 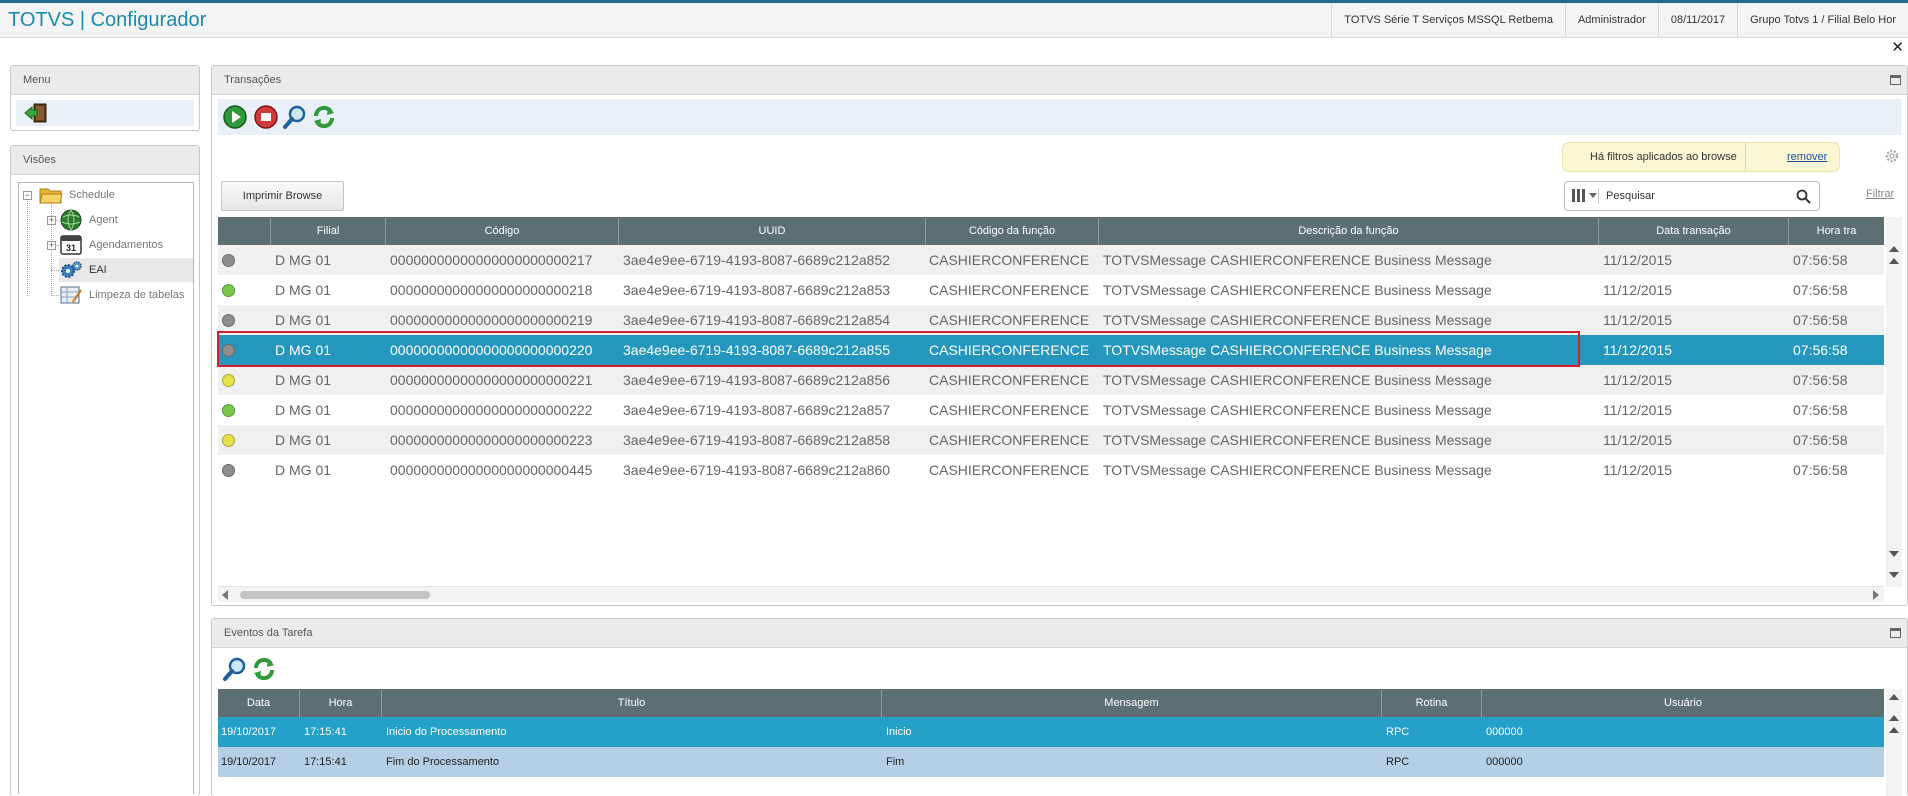 What do you see at coordinates (1683, 703) in the screenshot?
I see `col-header-usuario: Usuário` at bounding box center [1683, 703].